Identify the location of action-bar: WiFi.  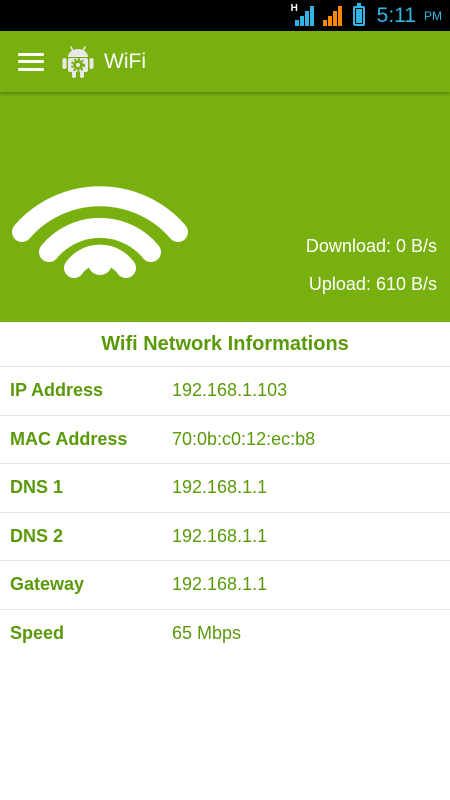
(225, 61).